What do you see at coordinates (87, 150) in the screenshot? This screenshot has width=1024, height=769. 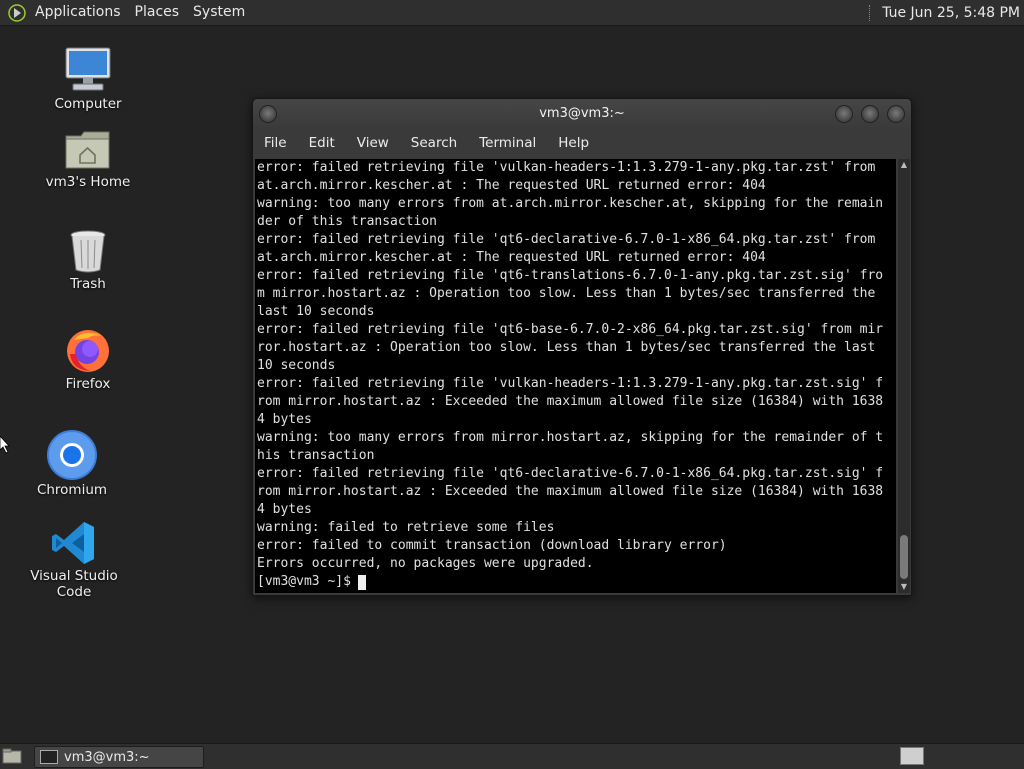 I see `home-folder-icon` at bounding box center [87, 150].